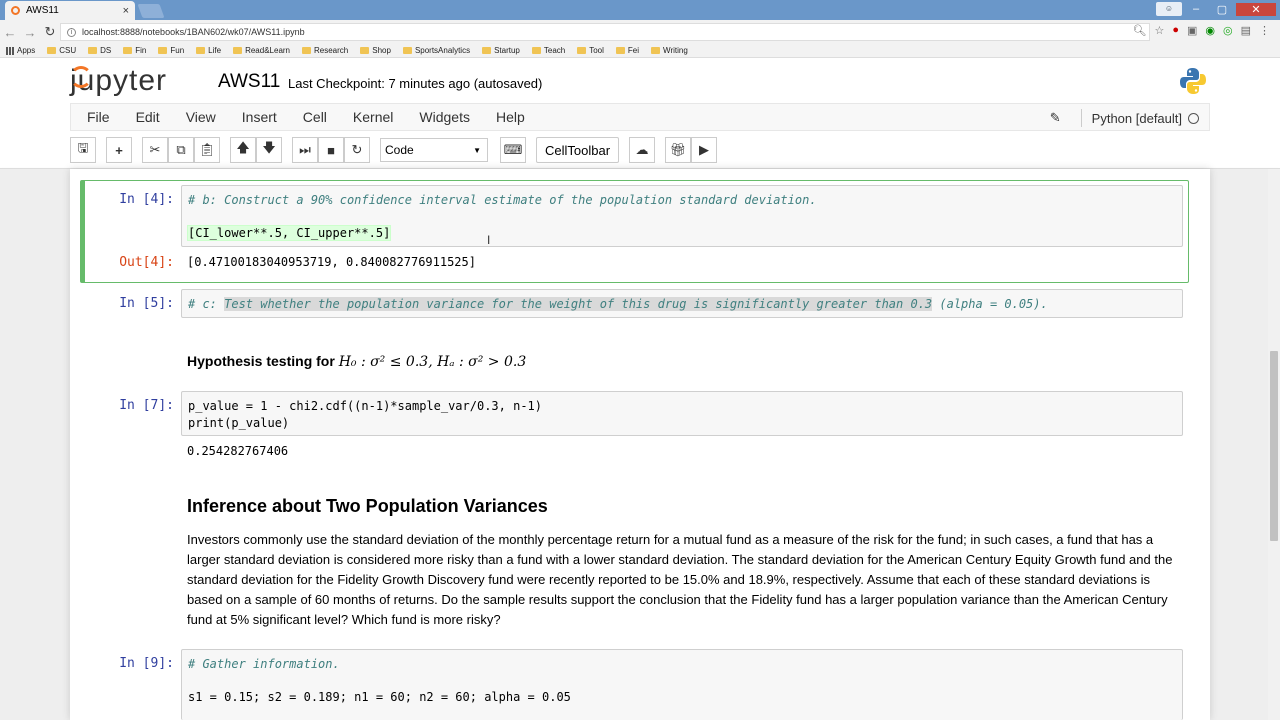 The height and width of the screenshot is (720, 1280). What do you see at coordinates (1196, 9) in the screenshot?
I see `minimize-icon: –` at bounding box center [1196, 9].